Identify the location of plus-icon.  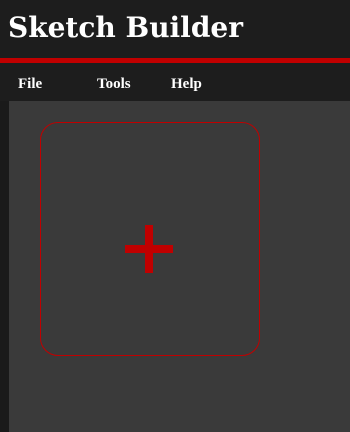
(149, 249).